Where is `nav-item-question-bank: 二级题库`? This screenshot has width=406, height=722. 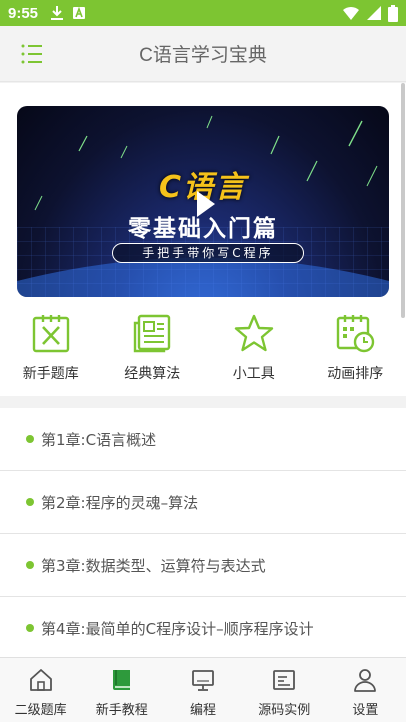
nav-item-question-bank: 二级题库 is located at coordinates (40, 690).